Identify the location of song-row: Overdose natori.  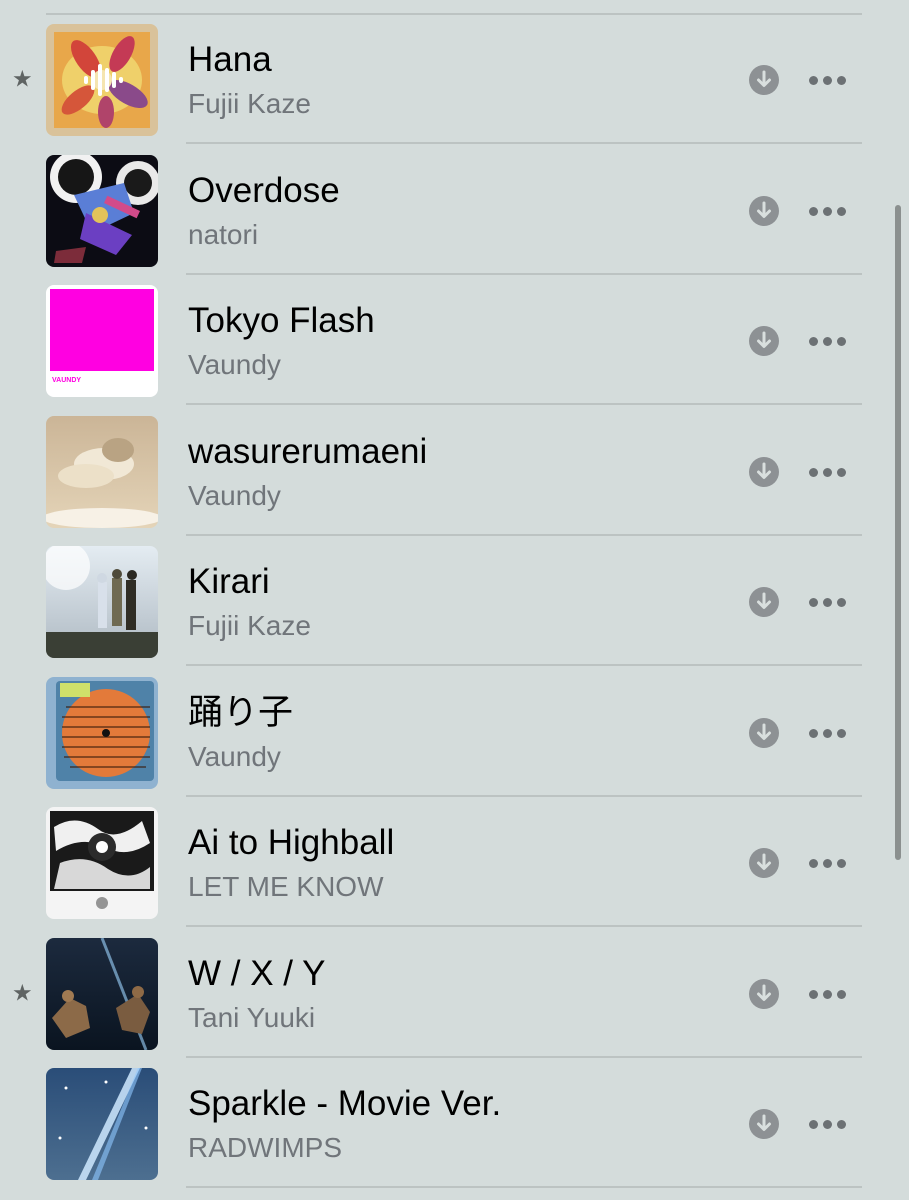
(454, 210).